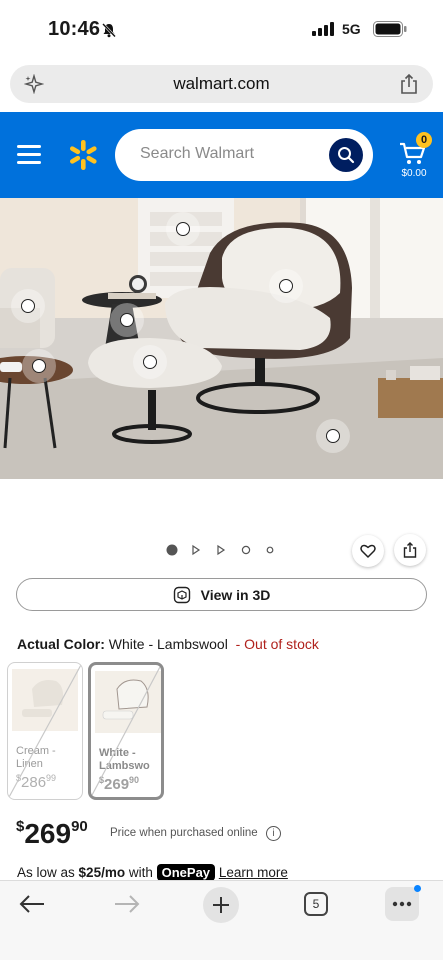 The image size is (443, 960). Describe the element at coordinates (127, 320) in the screenshot. I see `hotspot-side-table` at that location.